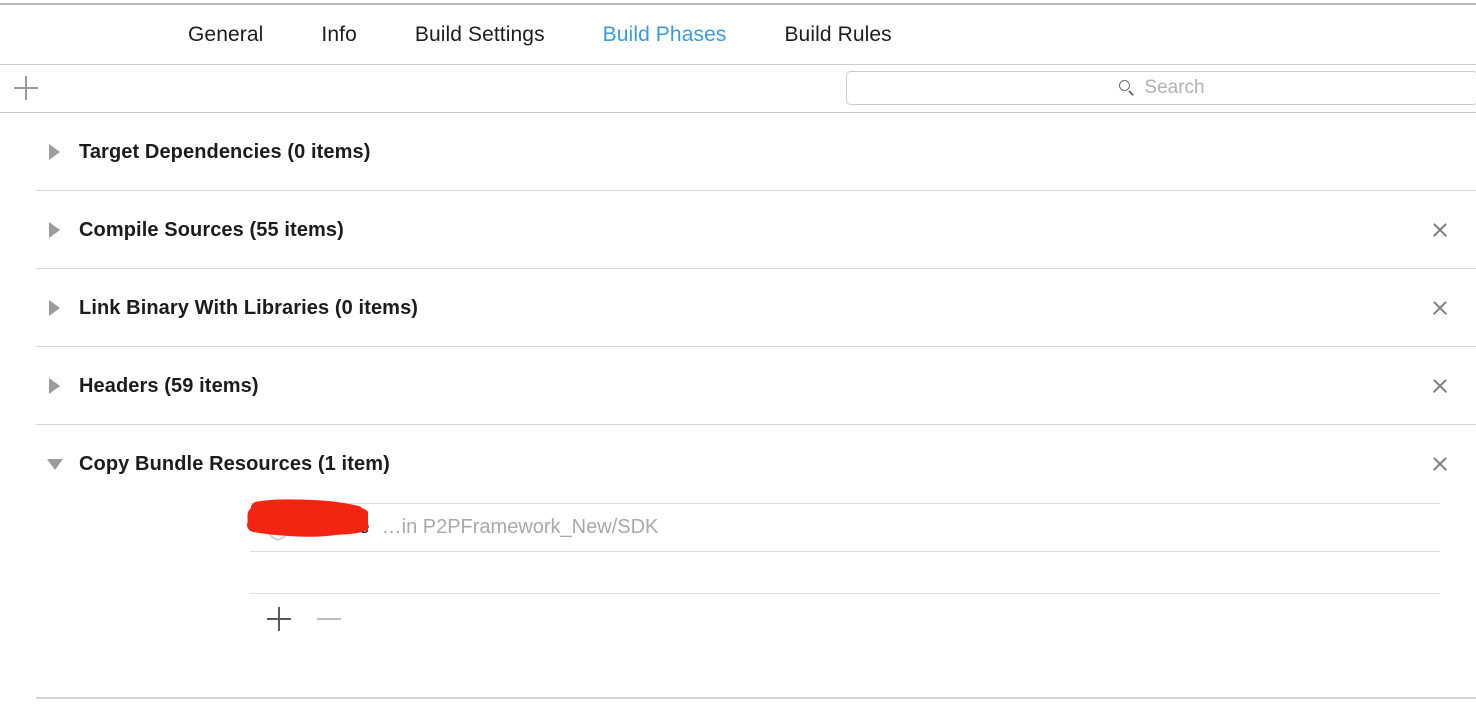  I want to click on phase-target-dependencies: Target Dependencies (0 items), so click(738, 152).